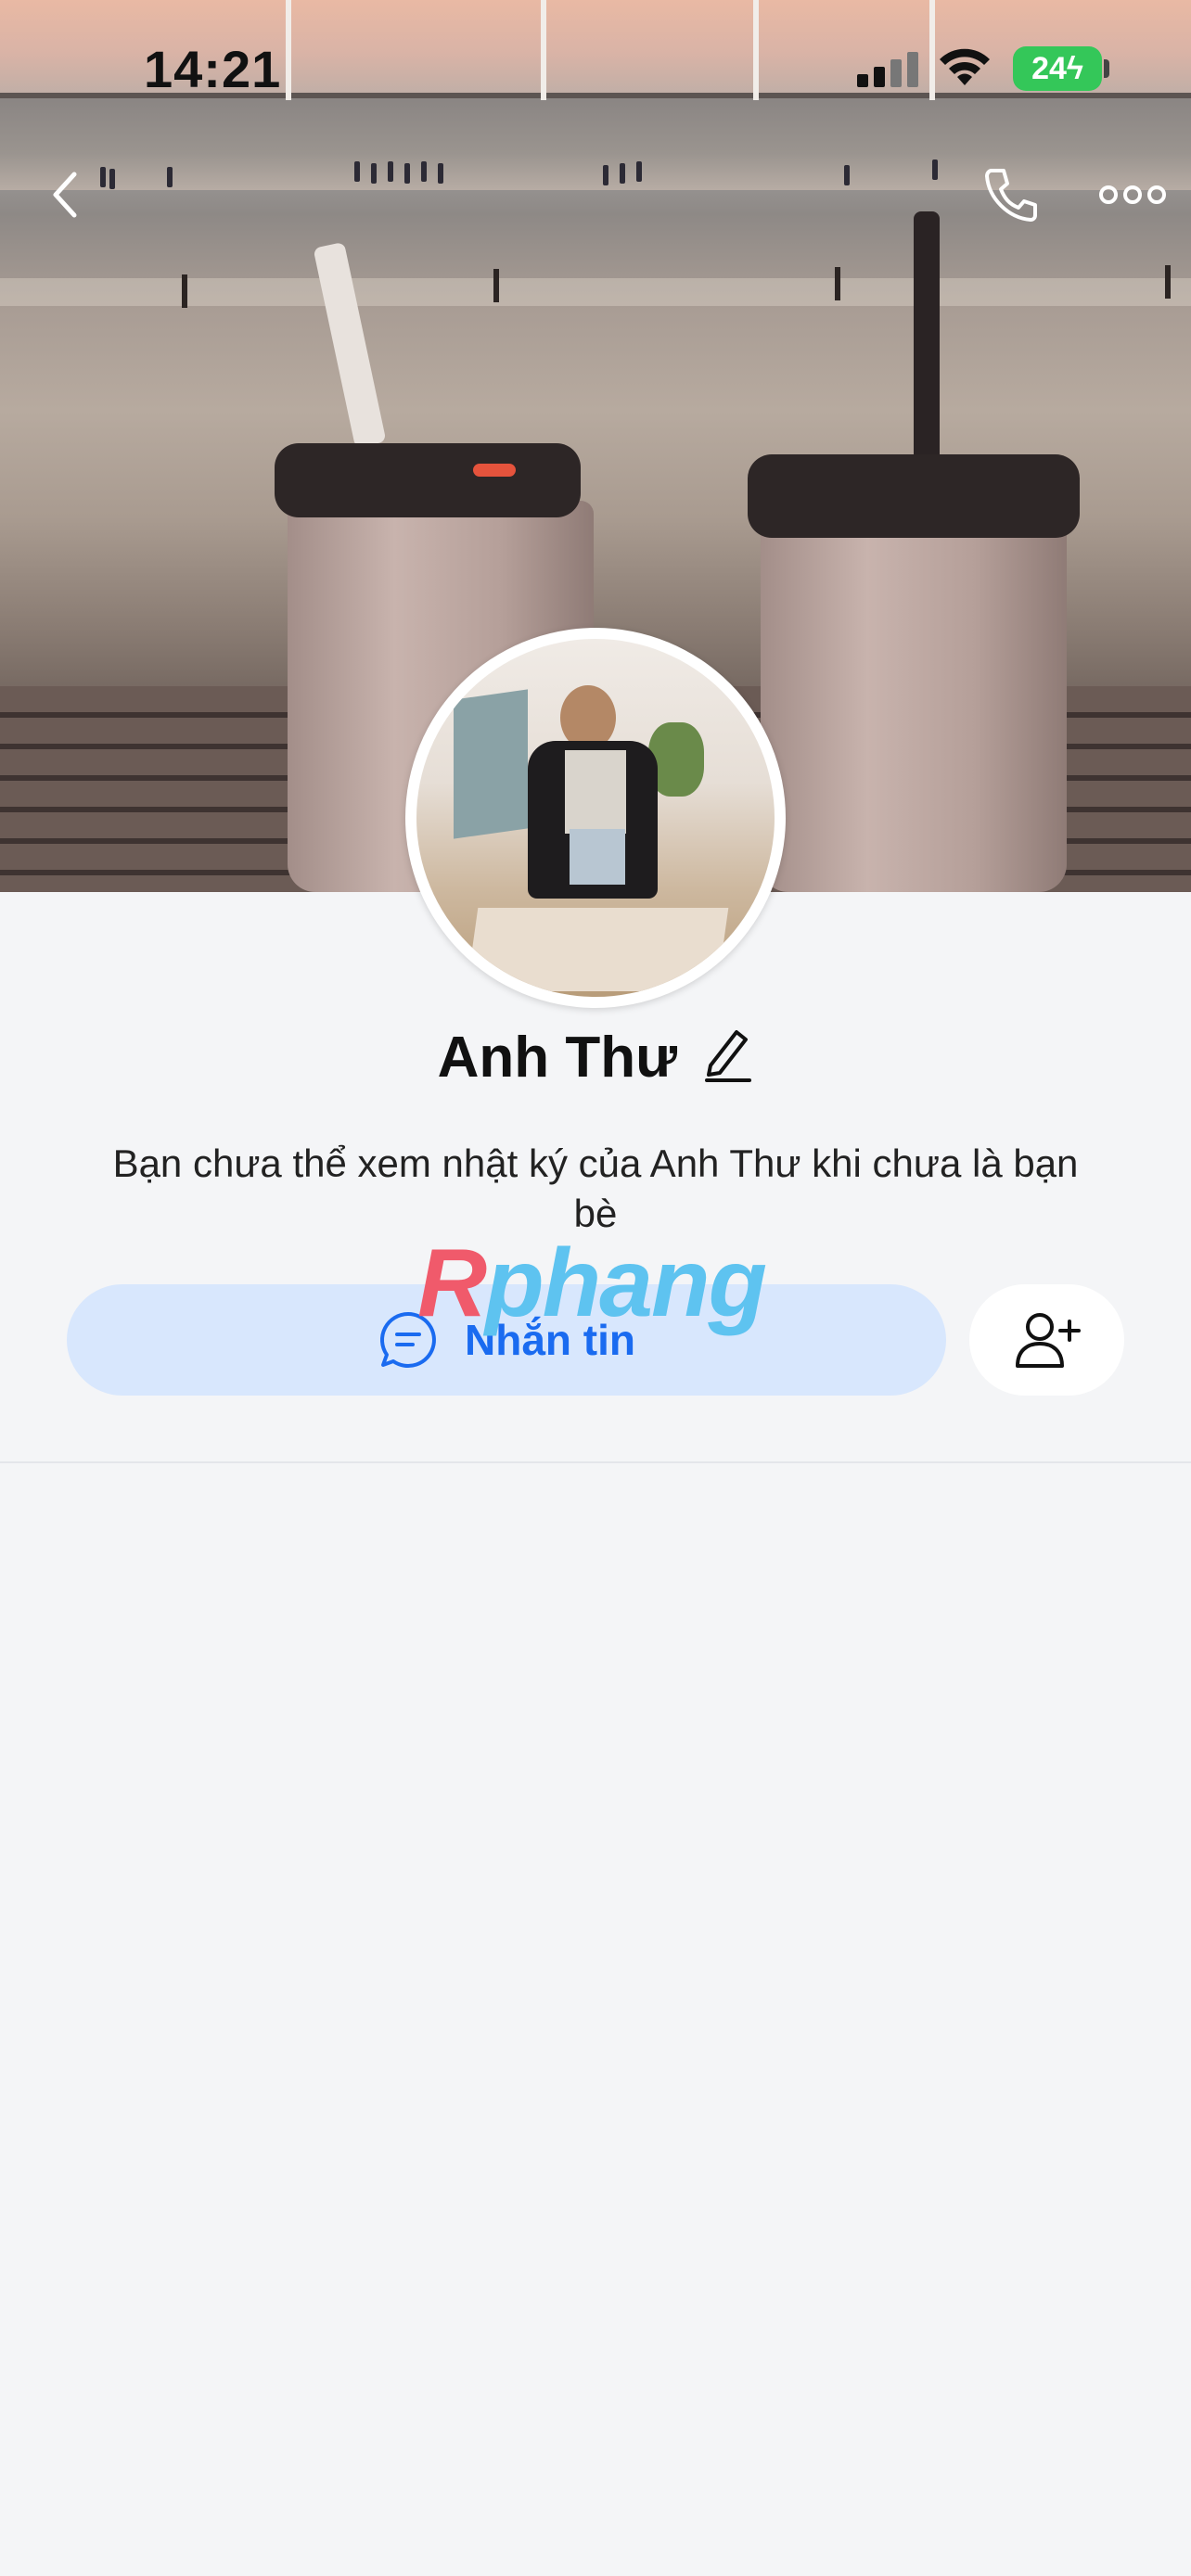 This screenshot has width=1191, height=2576. Describe the element at coordinates (965, 66) in the screenshot. I see `wifi-icon` at that location.